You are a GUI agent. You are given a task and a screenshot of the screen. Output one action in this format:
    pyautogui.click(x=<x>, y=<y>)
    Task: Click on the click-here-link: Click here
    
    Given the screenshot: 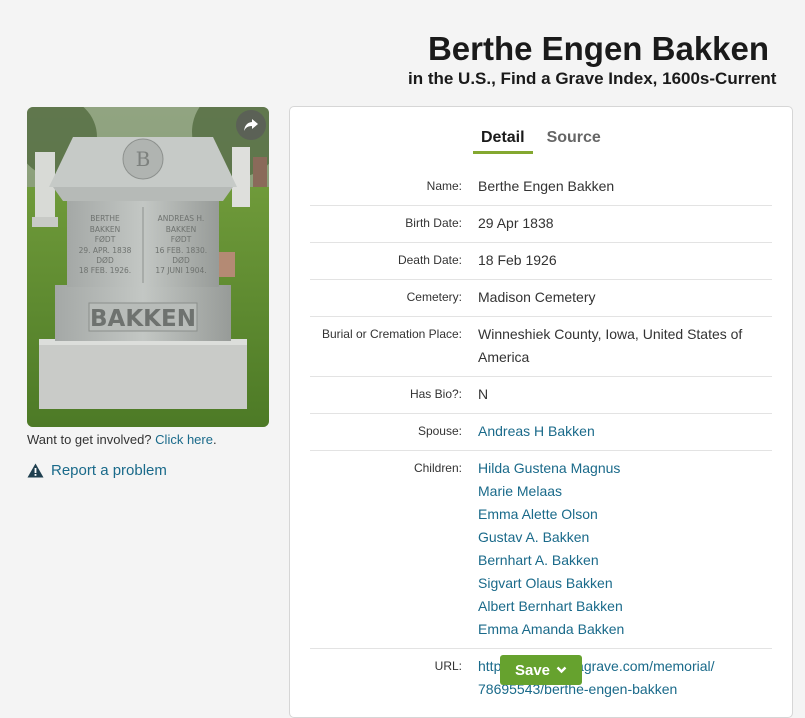 What is the action you would take?
    pyautogui.click(x=184, y=439)
    